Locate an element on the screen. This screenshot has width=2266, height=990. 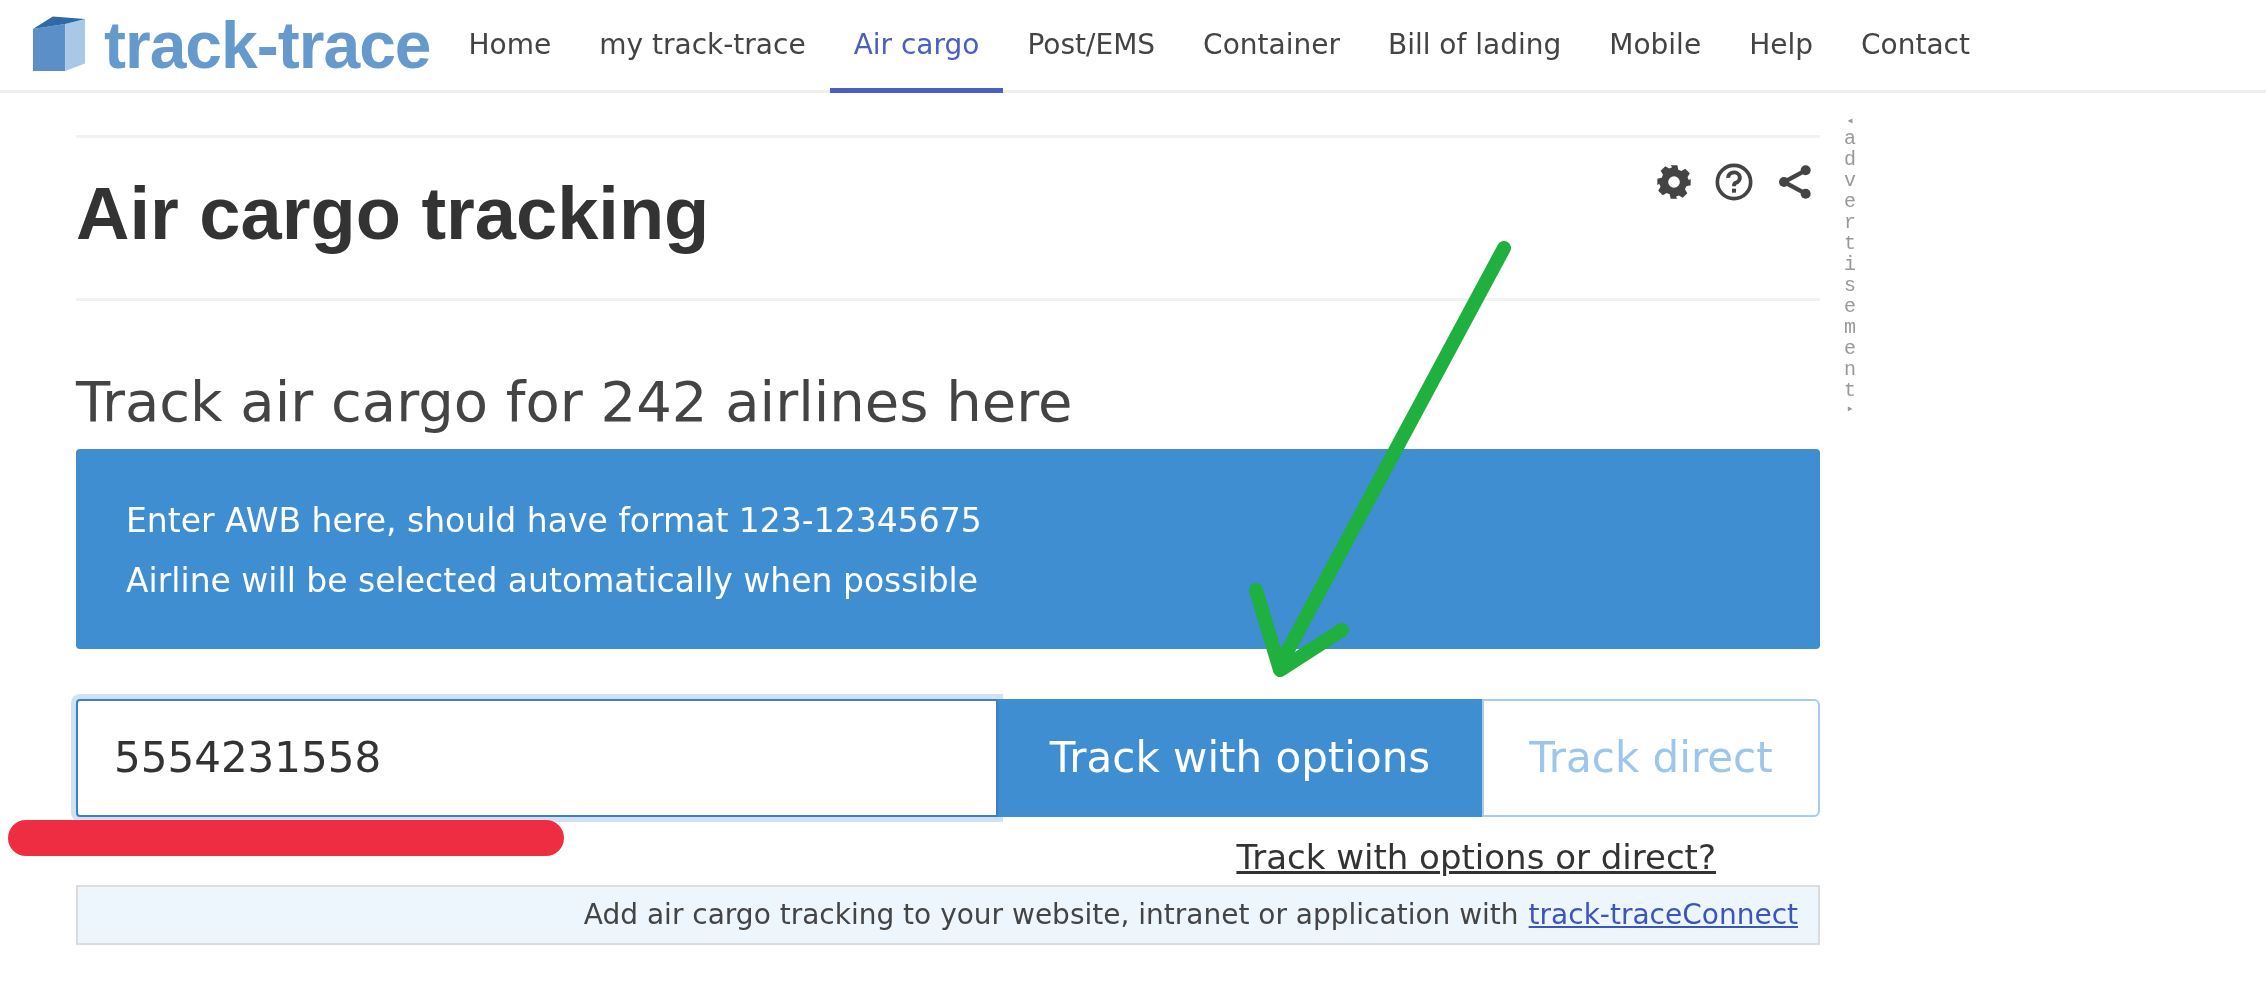
track-options-button: Track with options is located at coordinates (1240, 757).